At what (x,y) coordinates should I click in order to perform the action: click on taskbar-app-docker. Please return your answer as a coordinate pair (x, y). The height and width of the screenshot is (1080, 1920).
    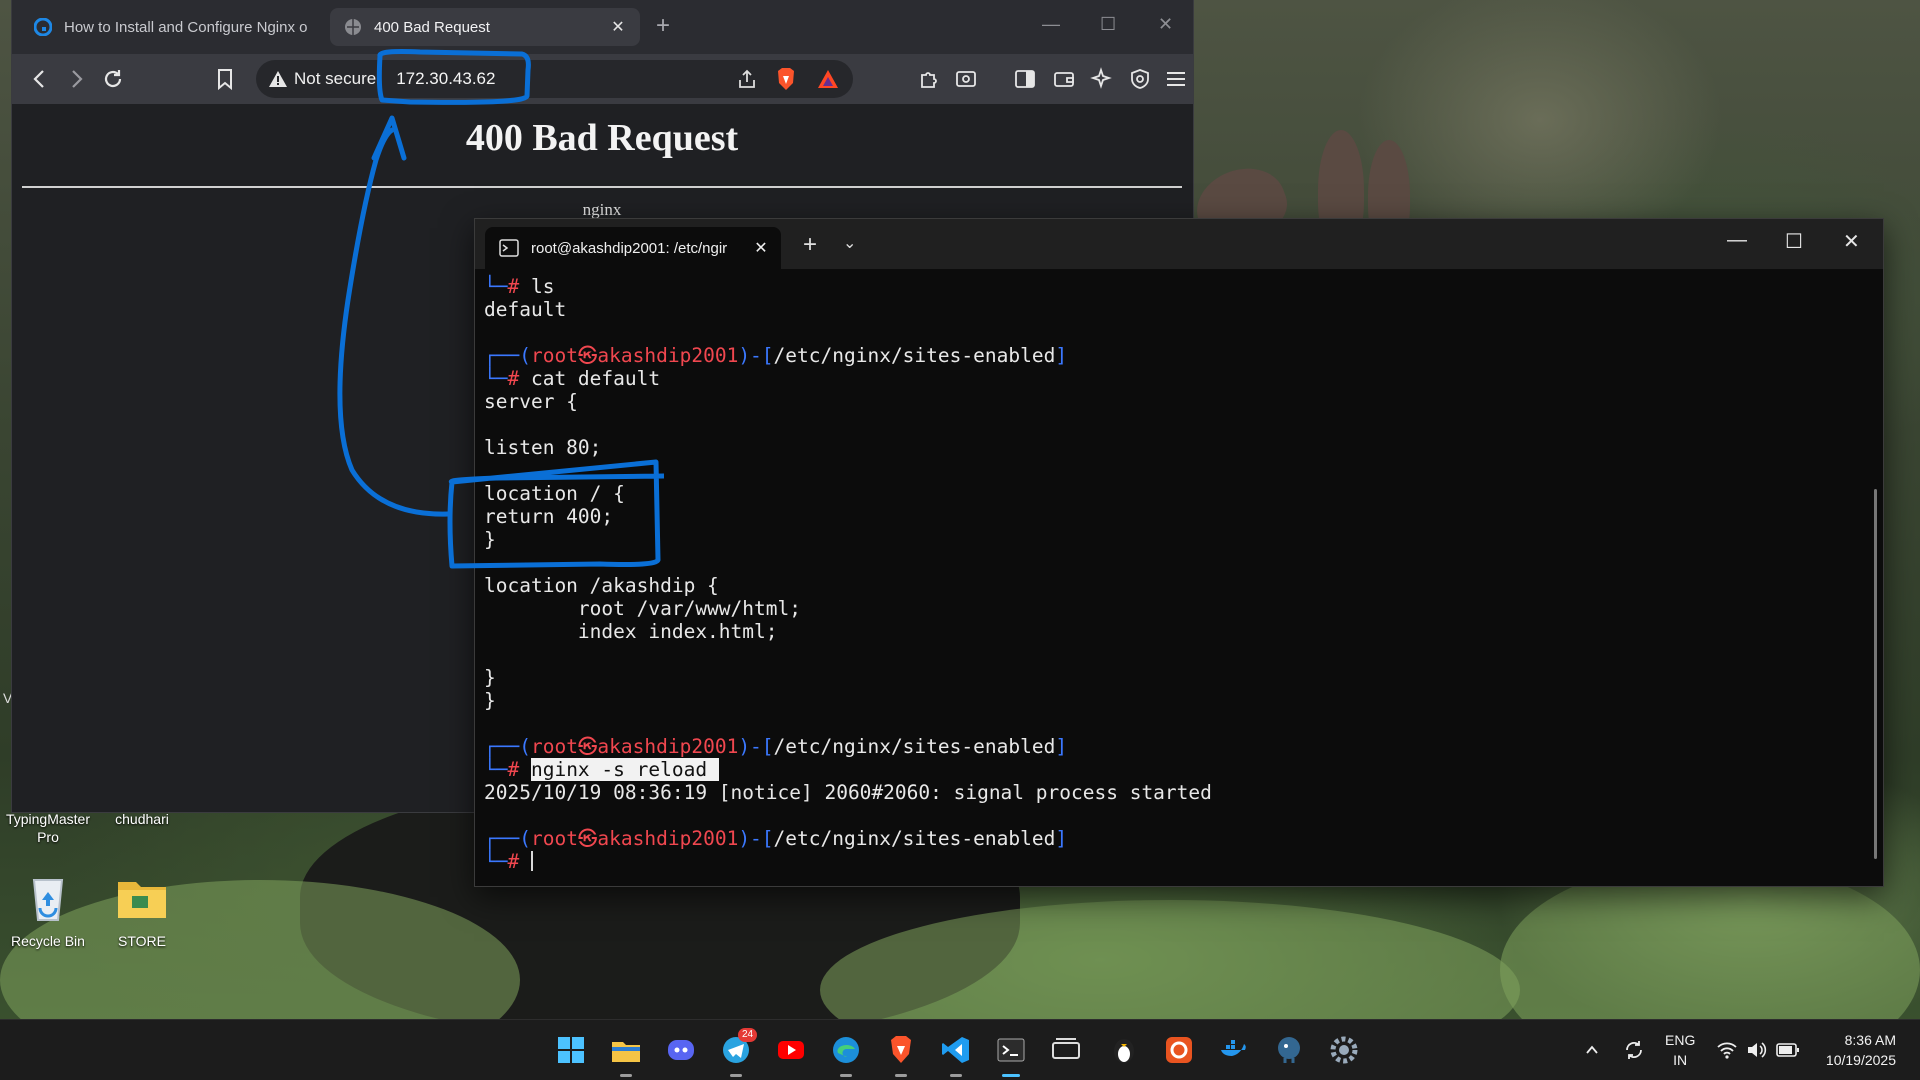
    Looking at the image, I should click on (1234, 1050).